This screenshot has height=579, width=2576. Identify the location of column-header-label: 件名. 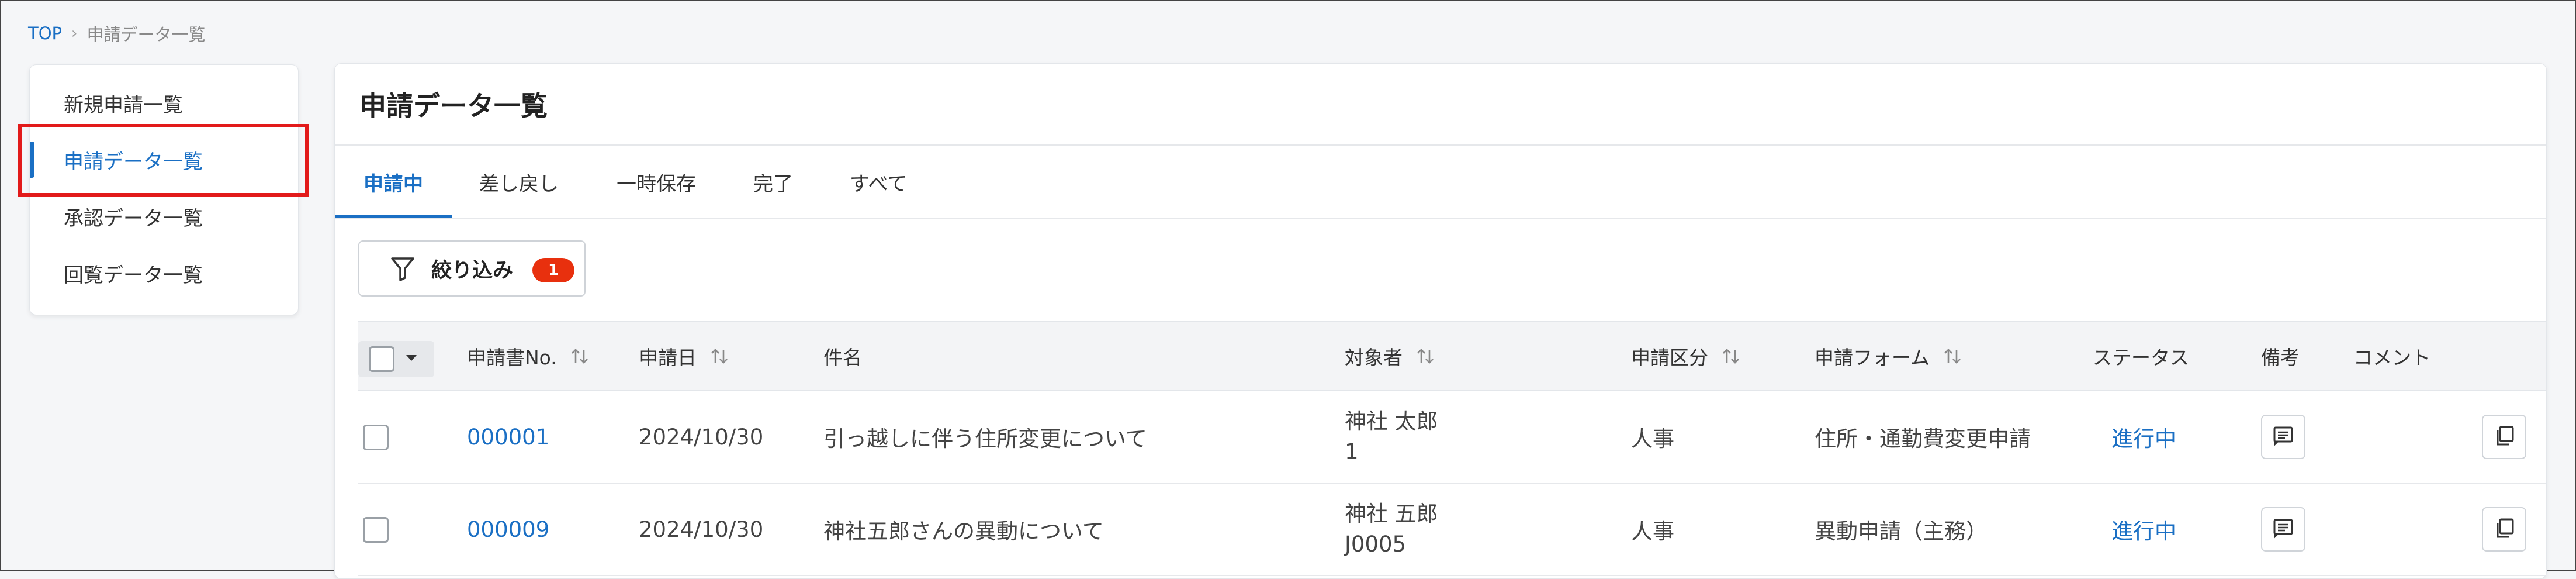
(842, 357).